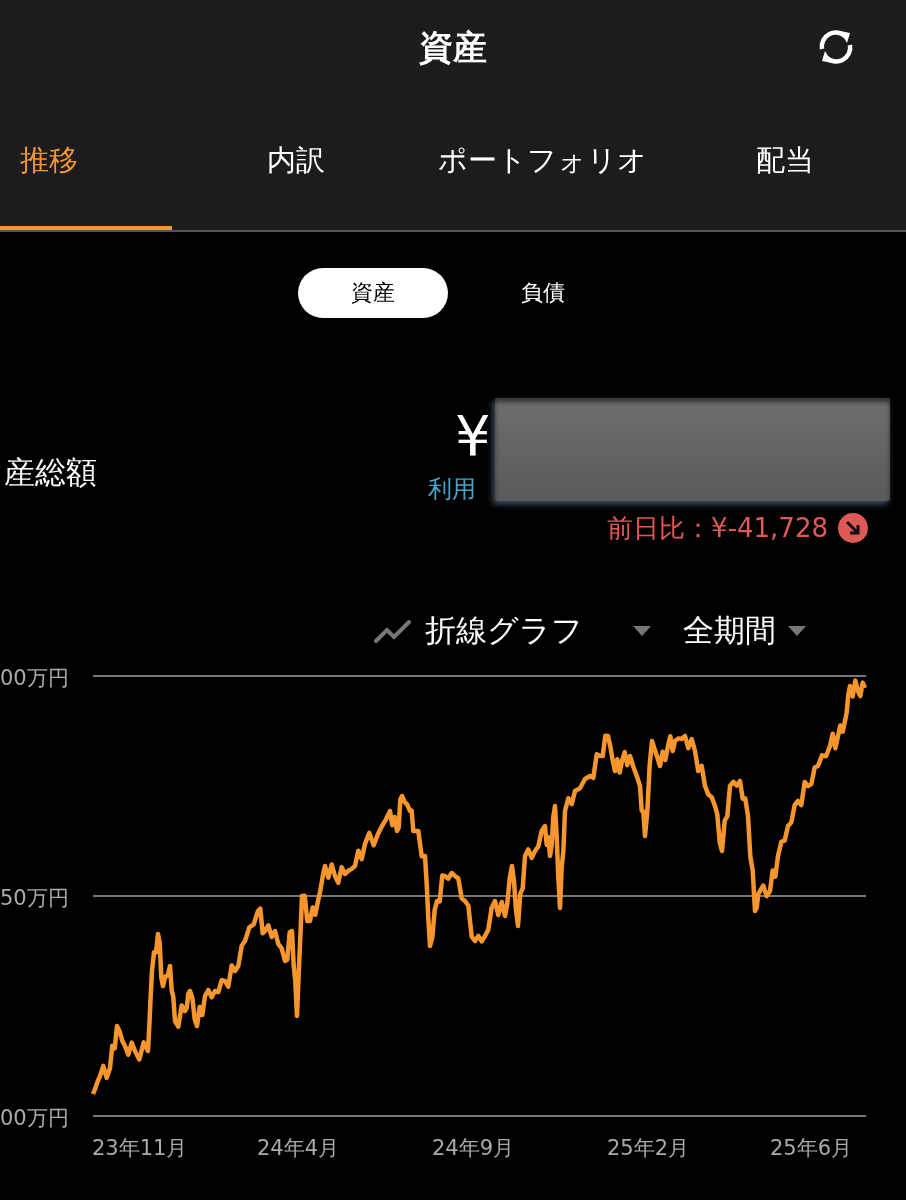  I want to click on axis-label: 25年6月, so click(811, 1148).